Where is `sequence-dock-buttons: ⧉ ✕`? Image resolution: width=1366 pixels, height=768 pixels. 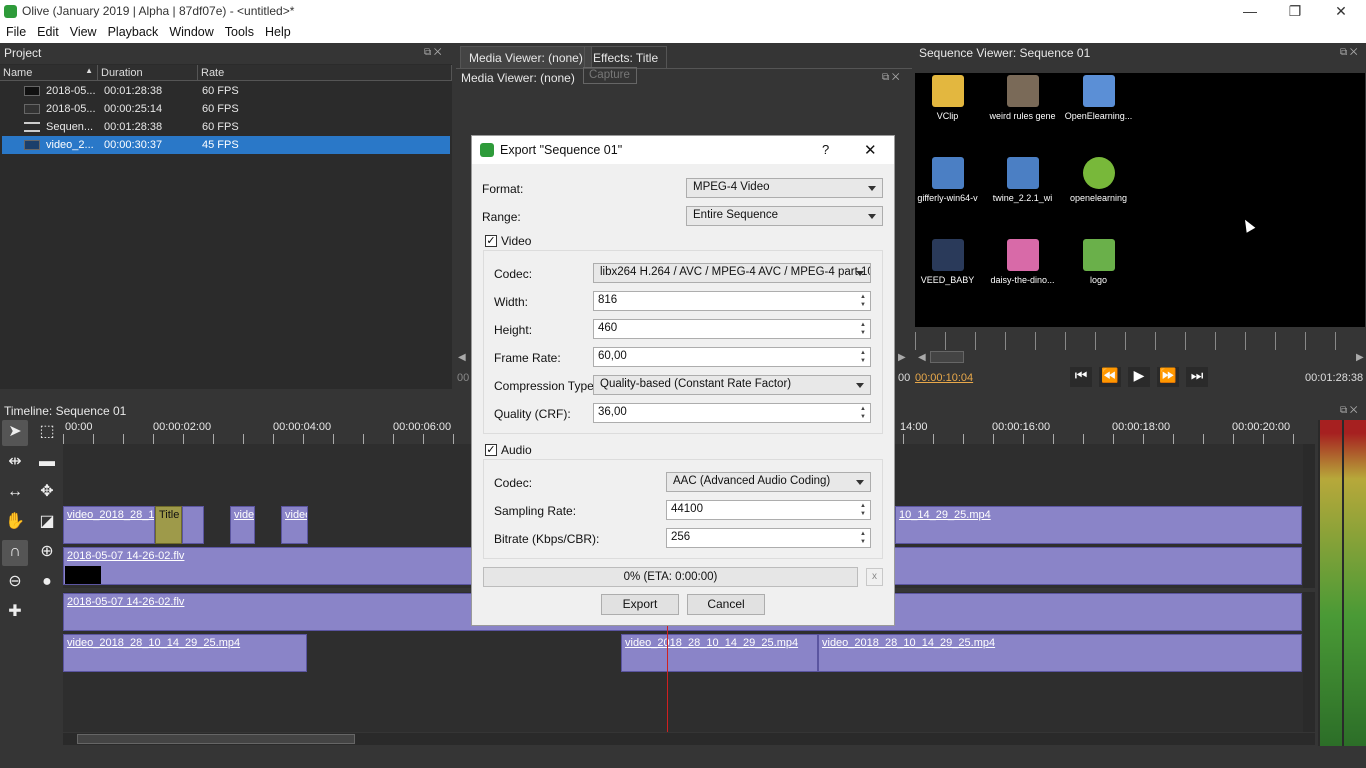
sequence-dock-buttons: ⧉ ✕ is located at coordinates (1349, 52).